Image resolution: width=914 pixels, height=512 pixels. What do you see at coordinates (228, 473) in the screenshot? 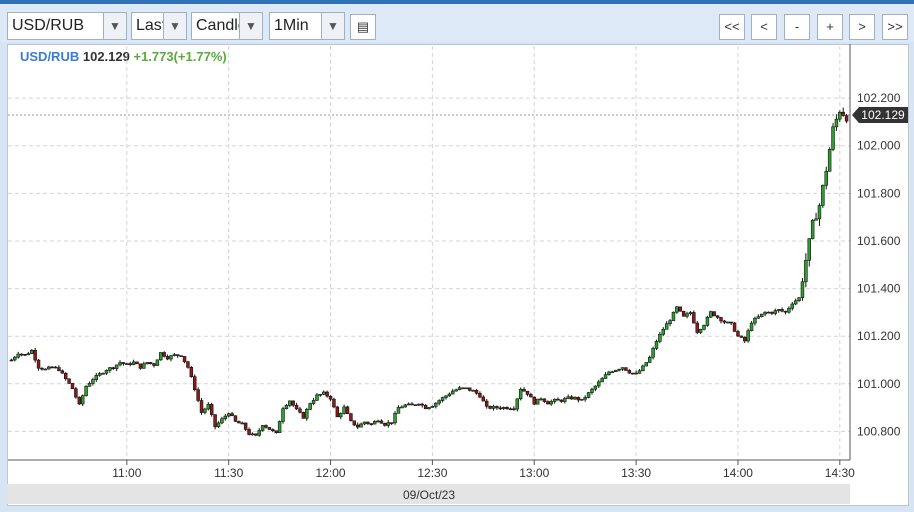
I see `x-tick-label: 11:30` at bounding box center [228, 473].